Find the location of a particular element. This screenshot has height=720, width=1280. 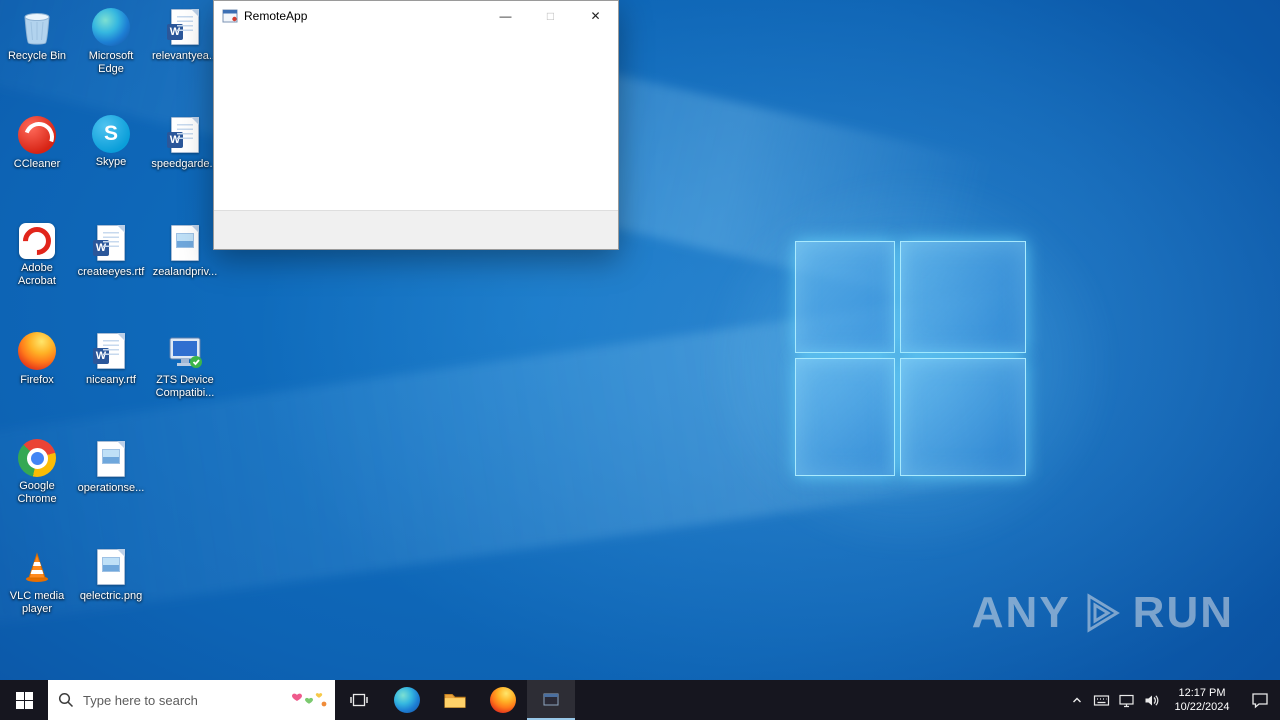

show-hidden-icons-button is located at coordinates (1076, 700).